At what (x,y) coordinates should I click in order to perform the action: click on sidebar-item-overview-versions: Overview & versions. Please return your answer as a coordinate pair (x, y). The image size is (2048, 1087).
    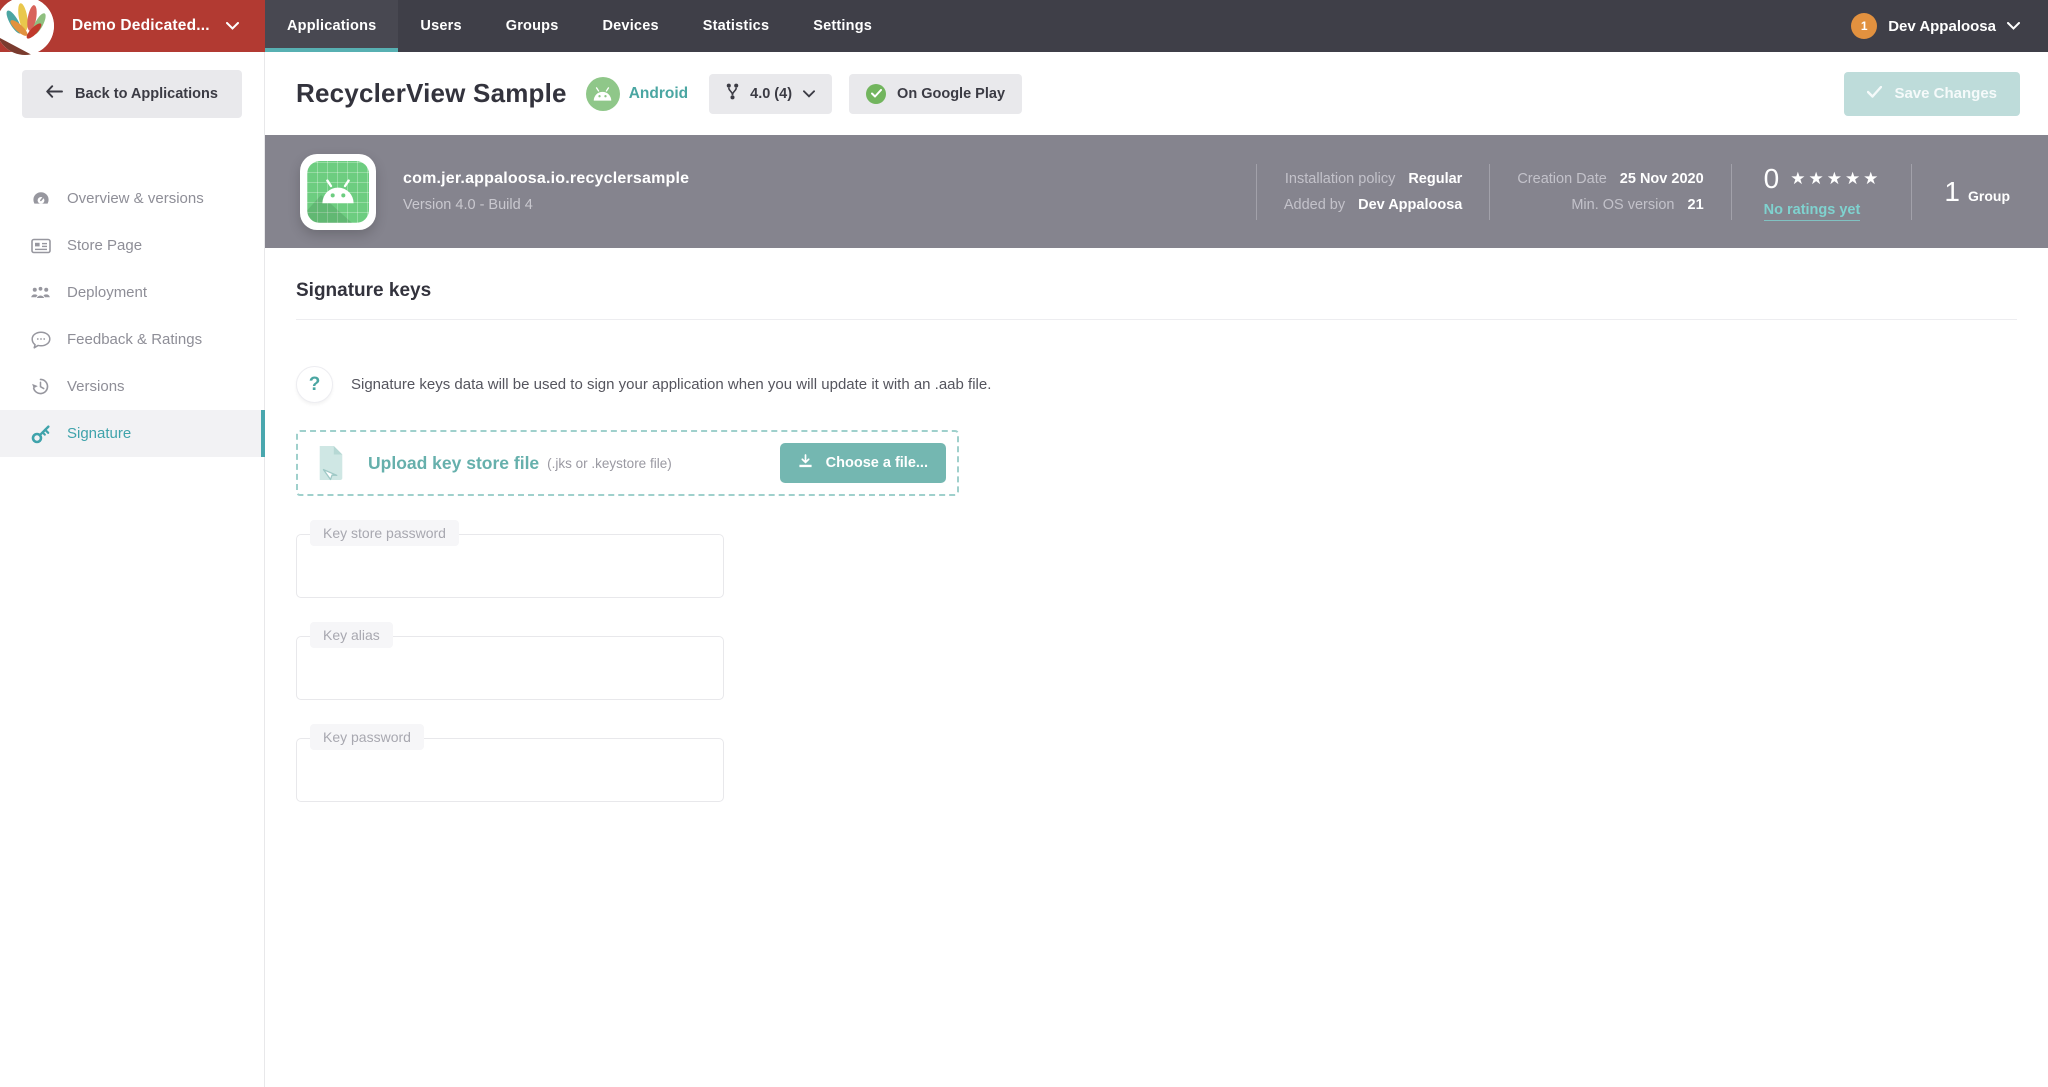
    Looking at the image, I should click on (132, 198).